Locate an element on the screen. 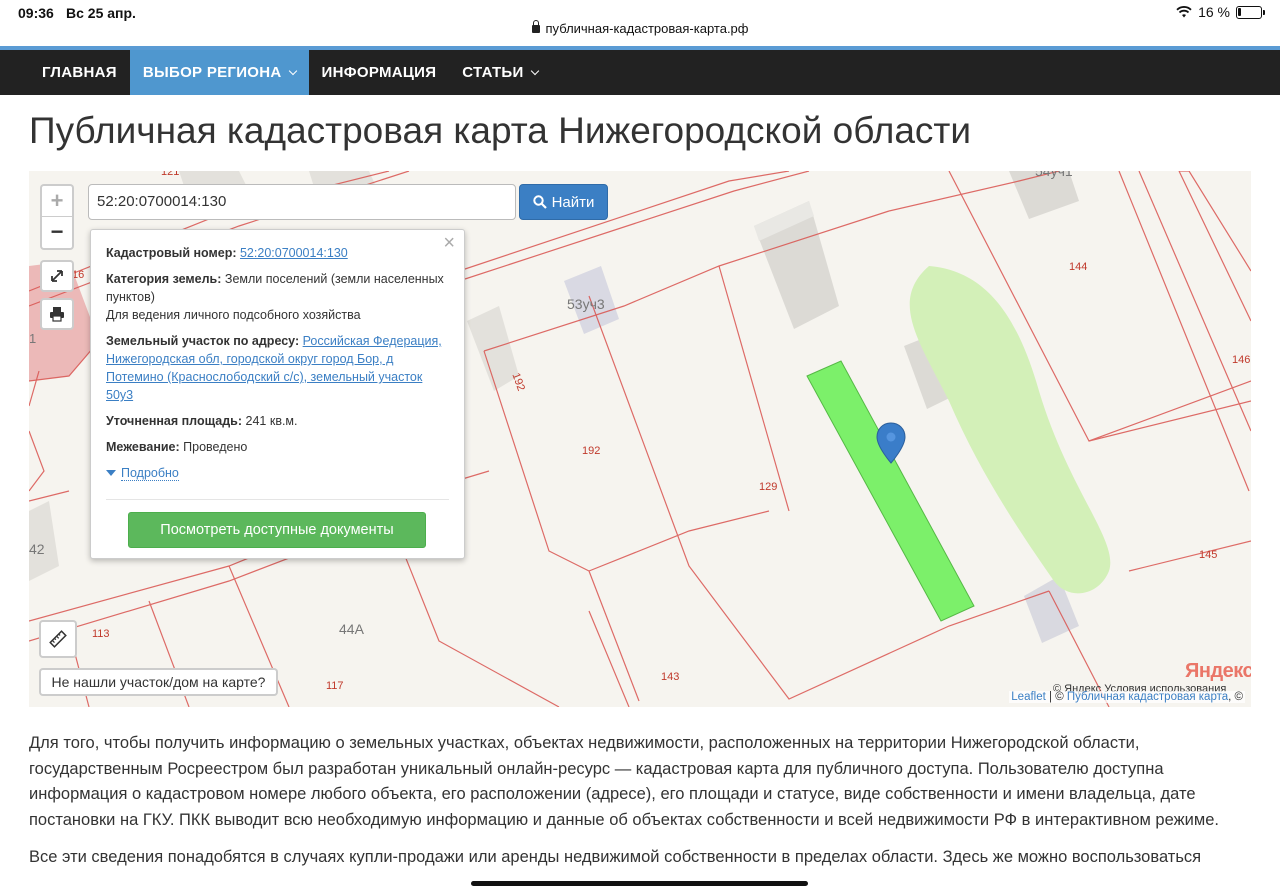 This screenshot has width=1280, height=894. fullscreen-button is located at coordinates (57, 276).